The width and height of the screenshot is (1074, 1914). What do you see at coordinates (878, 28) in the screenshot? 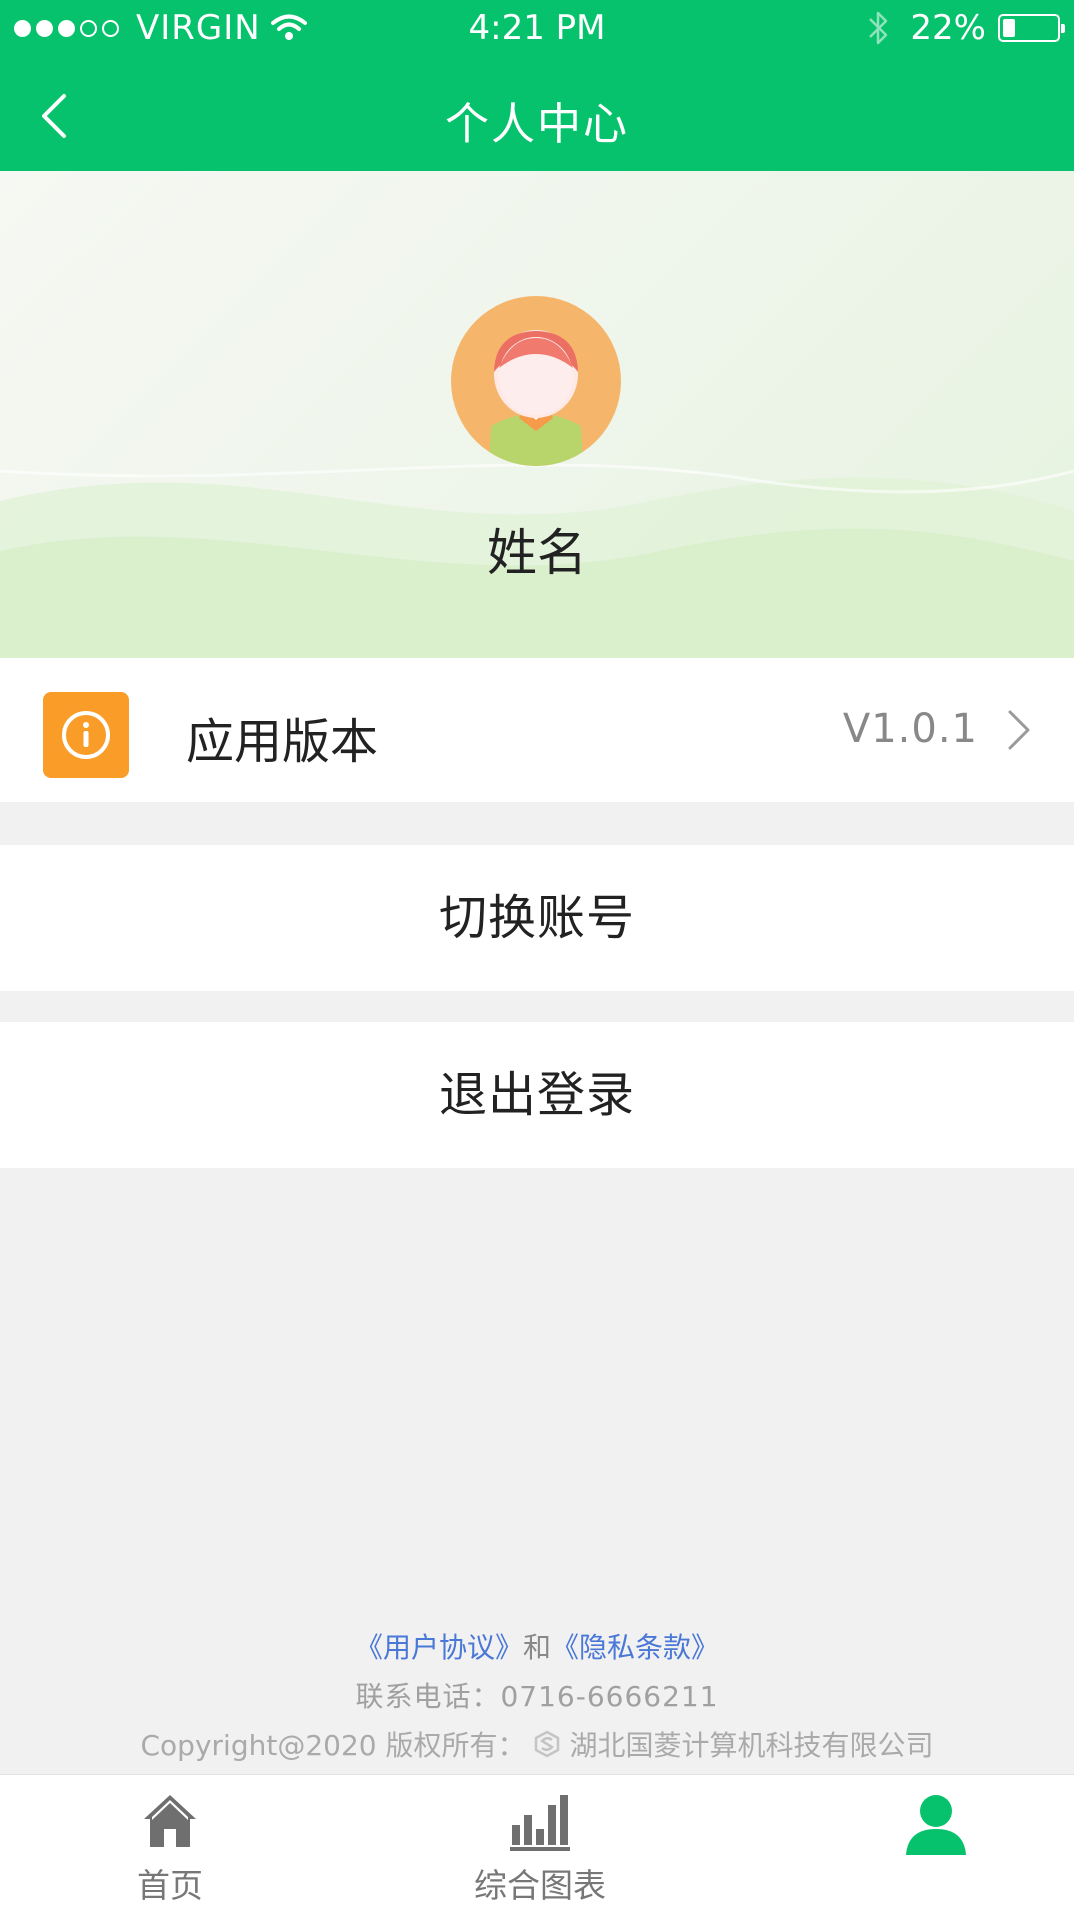
I see `bluetooth-icon` at bounding box center [878, 28].